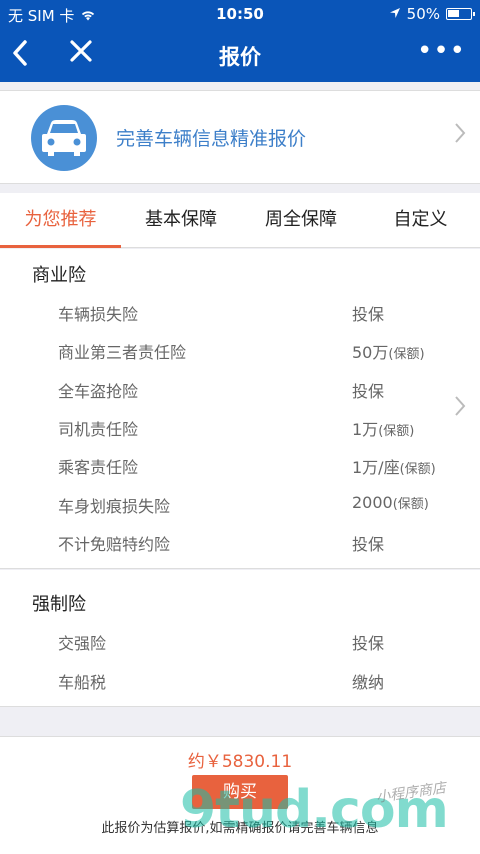 Image resolution: width=480 pixels, height=854 pixels. What do you see at coordinates (59, 275) in the screenshot?
I see `section-title: 商业险` at bounding box center [59, 275].